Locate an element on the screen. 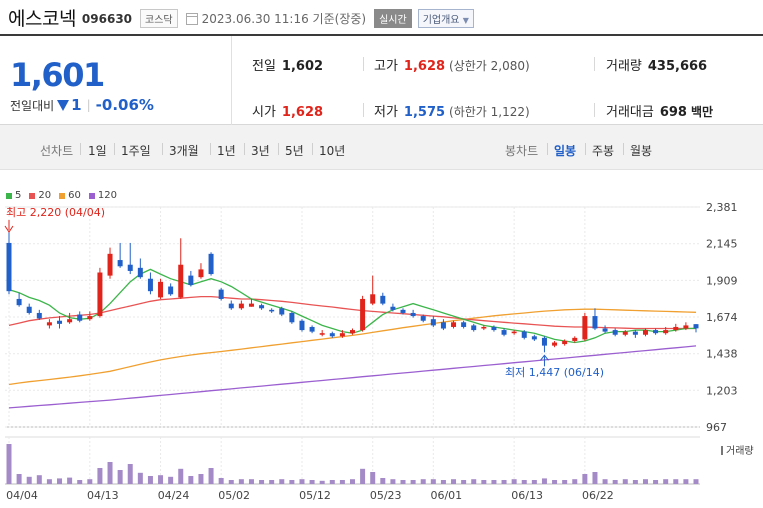 Image resolution: width=763 pixels, height=508 pixels. min-annotation: 최저 1,447 (06/14) is located at coordinates (554, 372).